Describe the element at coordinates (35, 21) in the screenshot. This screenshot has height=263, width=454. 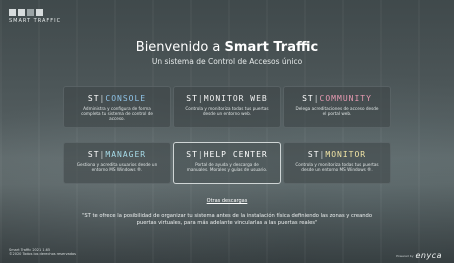
I see `logo-text: SMART TRAFFIC` at that location.